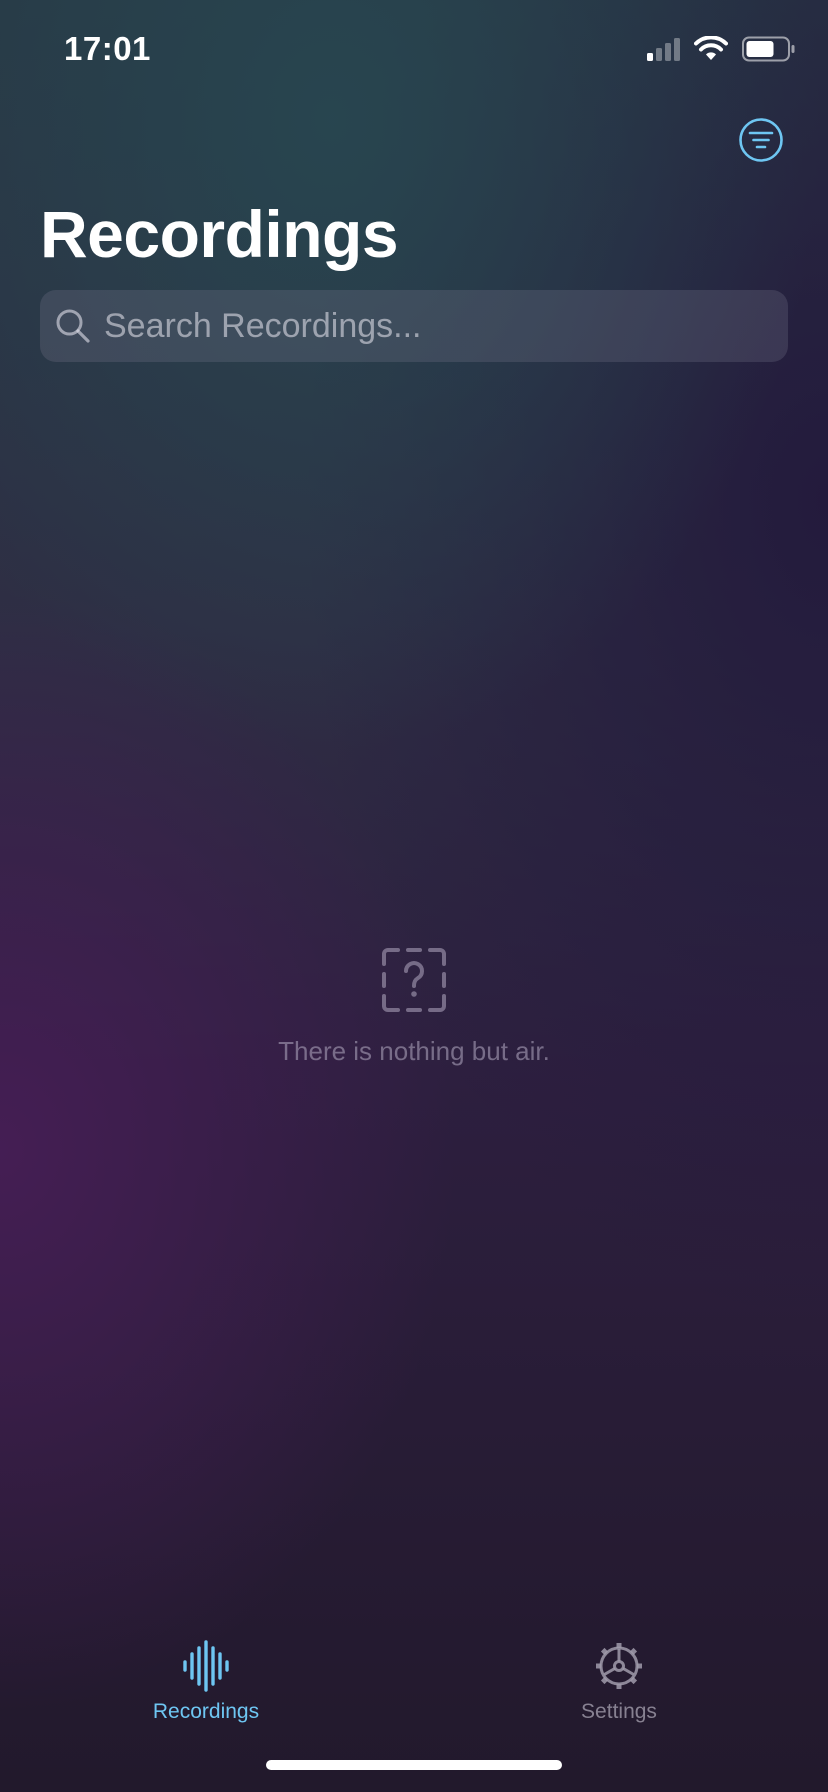 This screenshot has height=1792, width=828. I want to click on tab-settings-label: Settings, so click(619, 1711).